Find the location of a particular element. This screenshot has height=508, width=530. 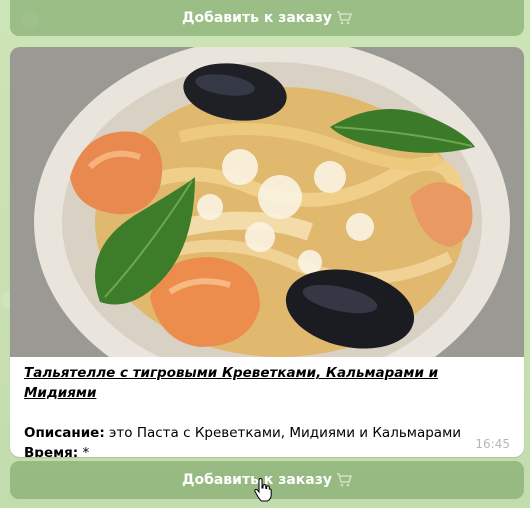

description-label: Описание: is located at coordinates (64, 433).